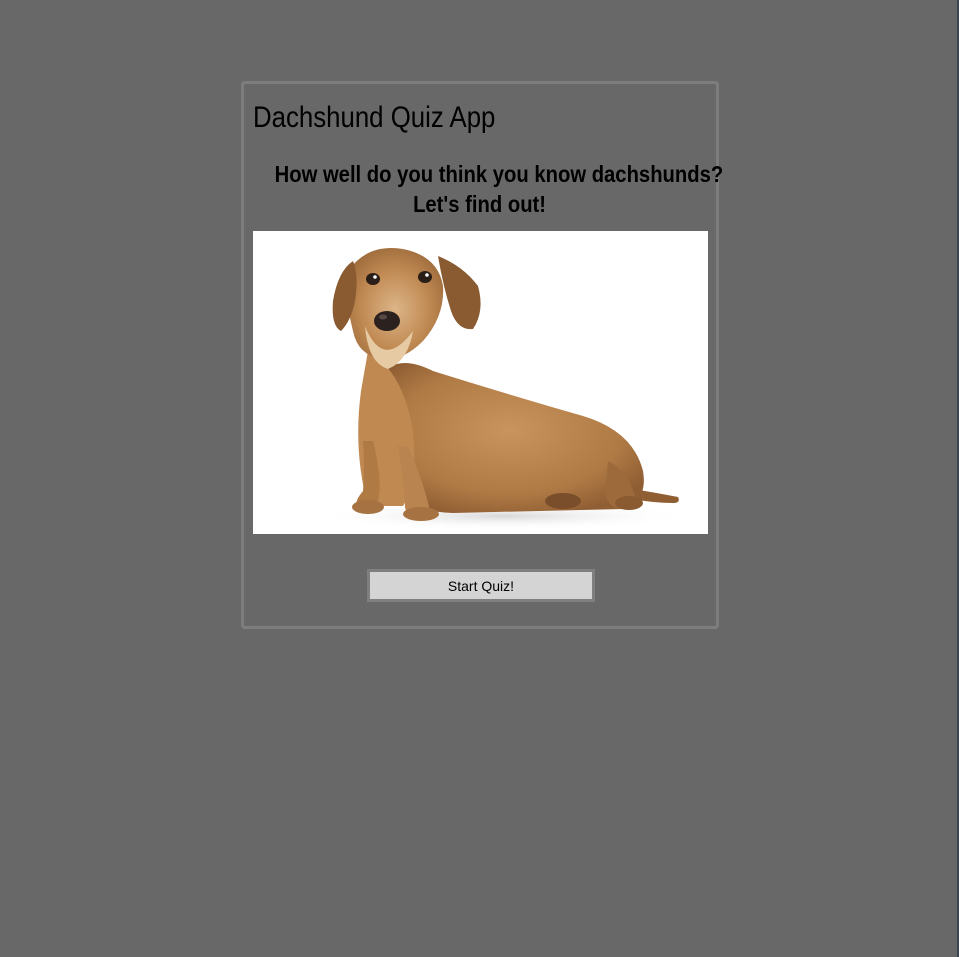  Describe the element at coordinates (503, 388) in the screenshot. I see `dachshund-illustration` at that location.